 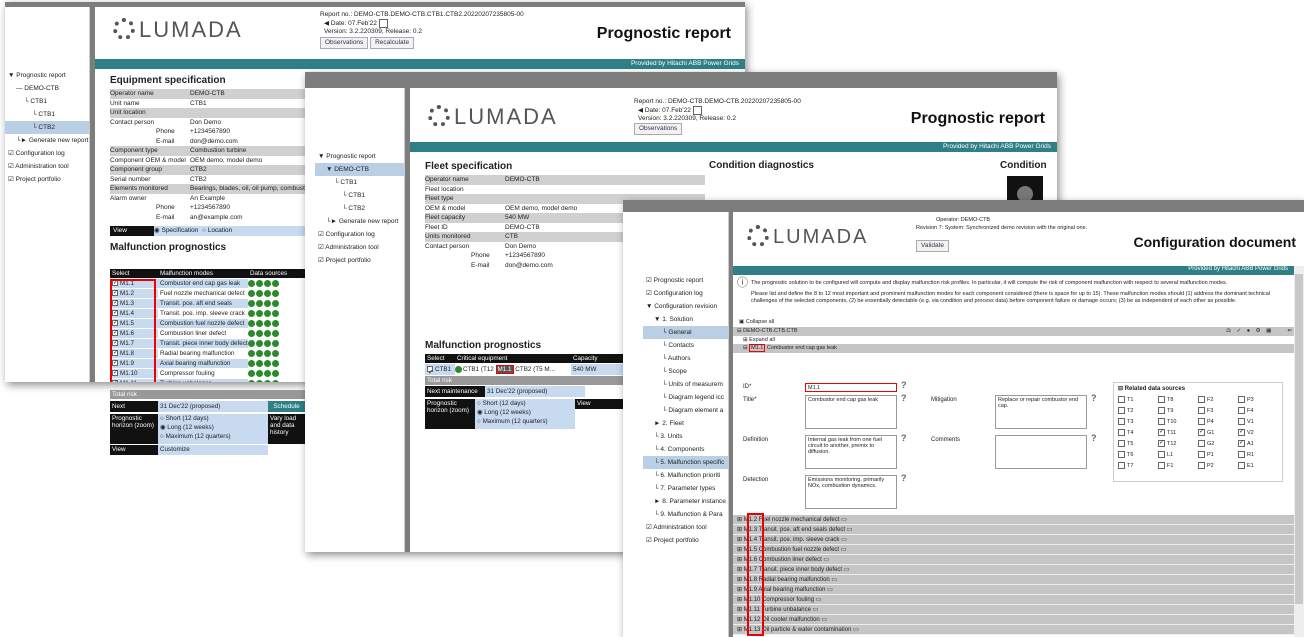 I want to click on data-source-checkbox: P1, so click(x=1218, y=455).